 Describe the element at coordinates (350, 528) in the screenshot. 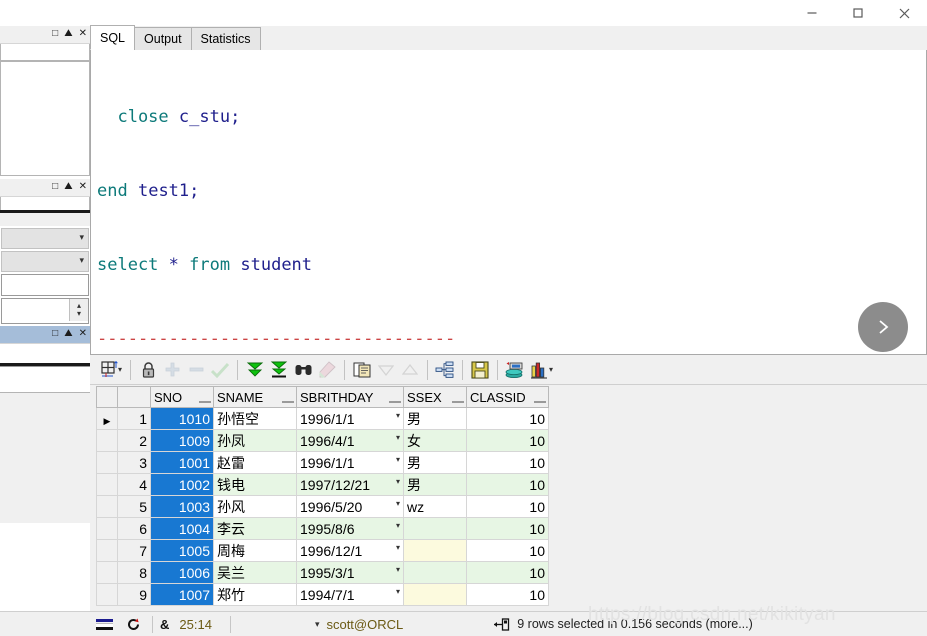

I see `cell-sbrithday: 1995/8/6 ▾` at that location.